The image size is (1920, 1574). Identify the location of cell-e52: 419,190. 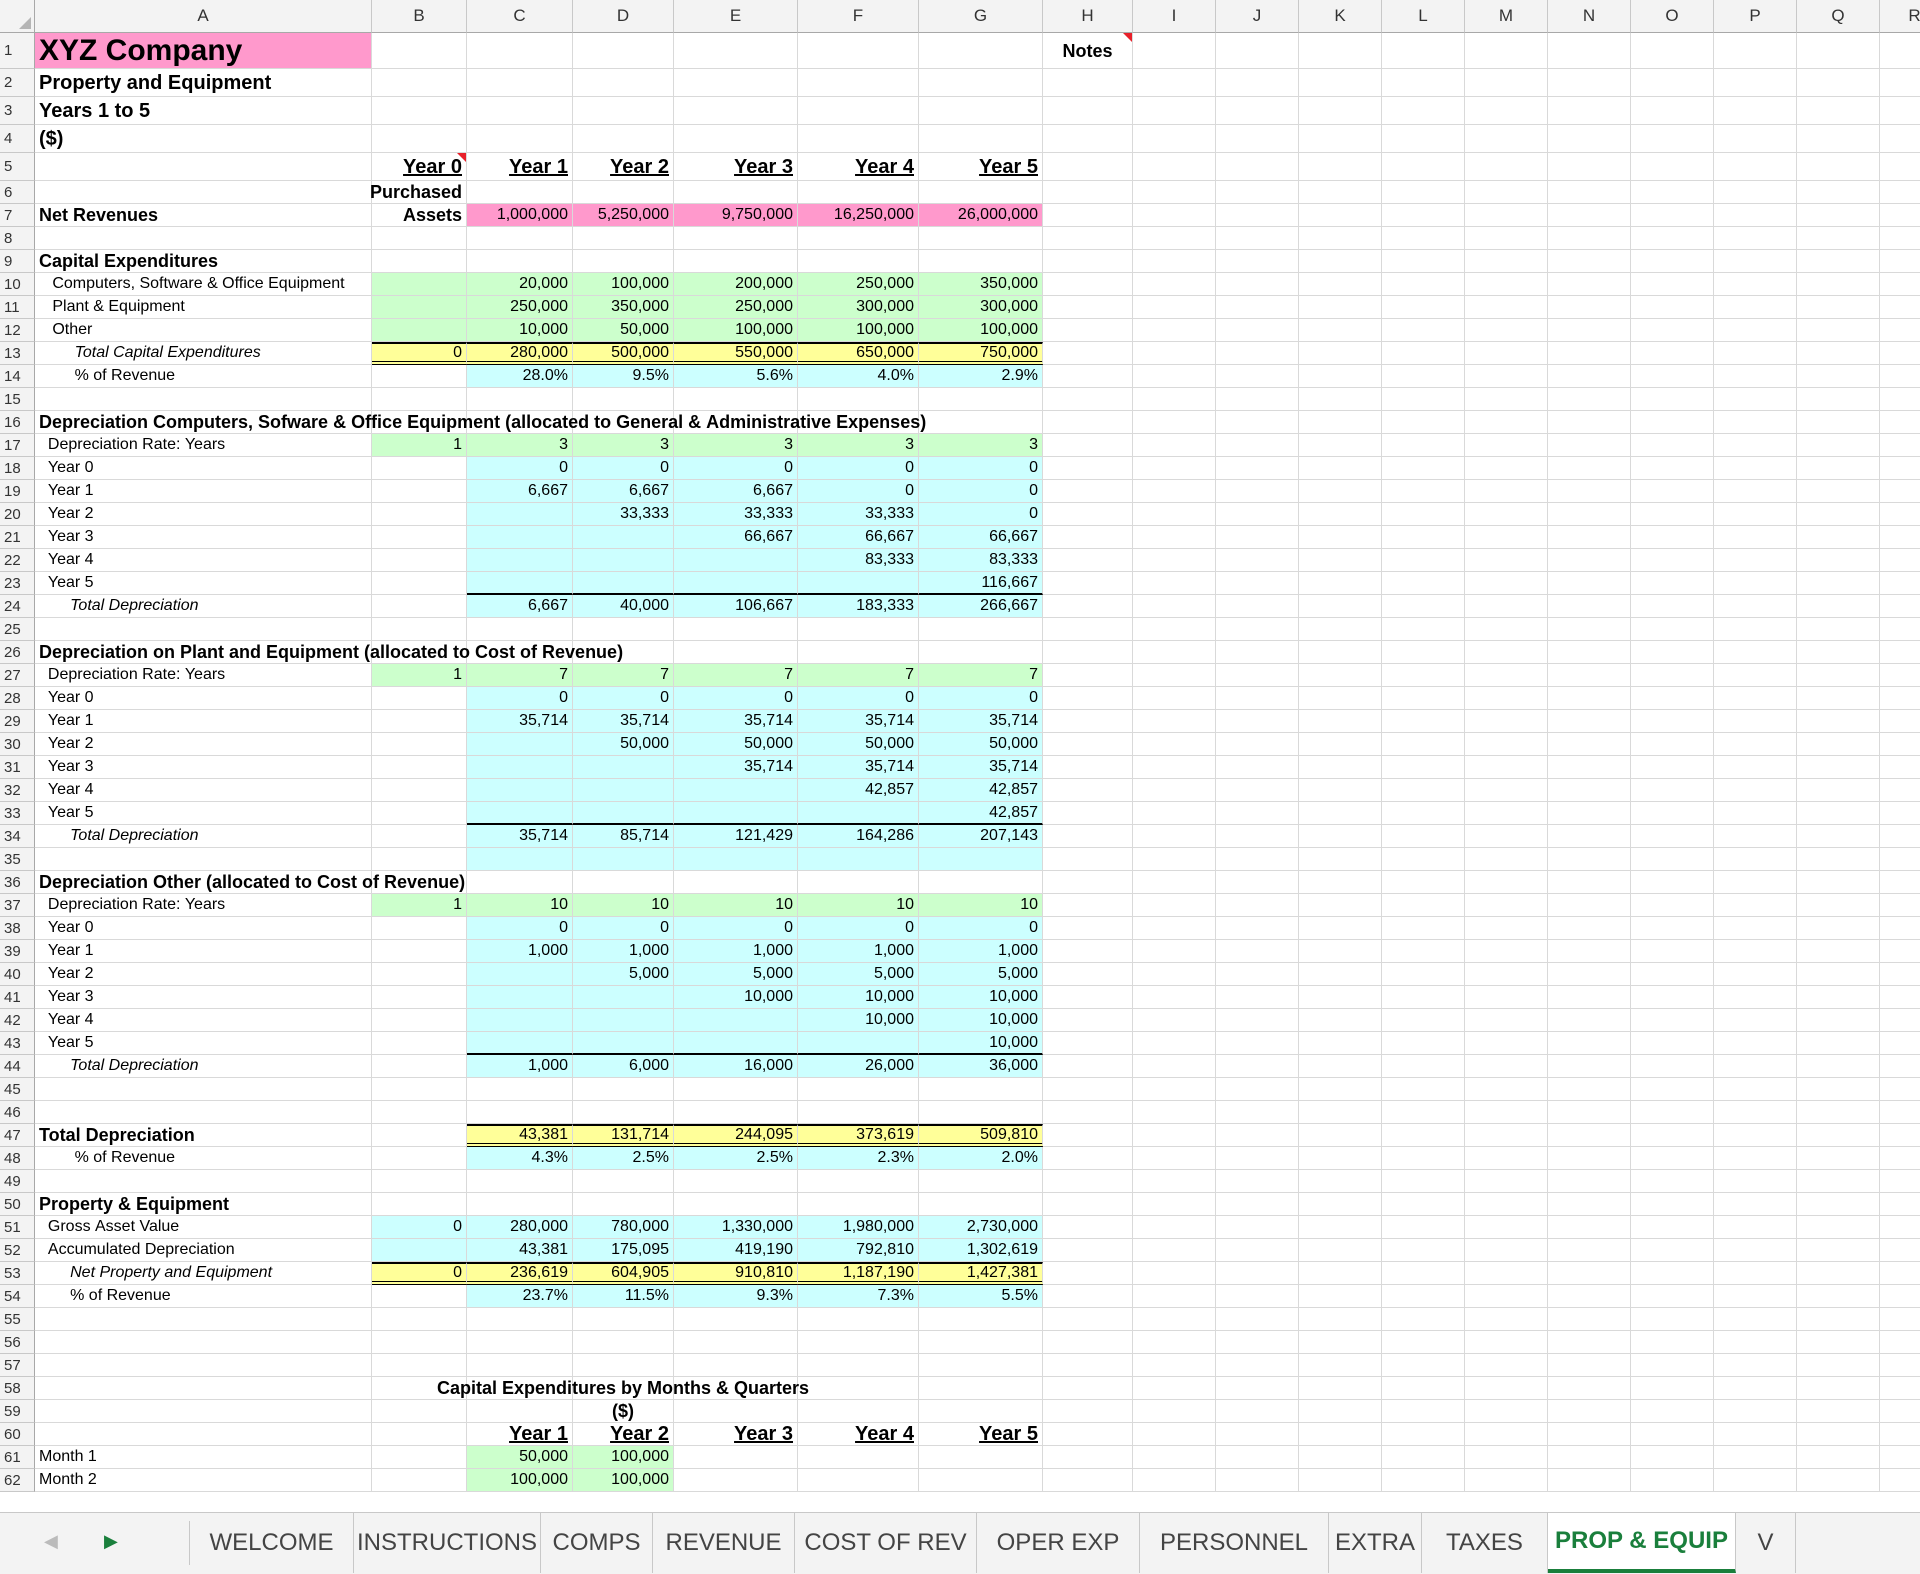
(736, 1250).